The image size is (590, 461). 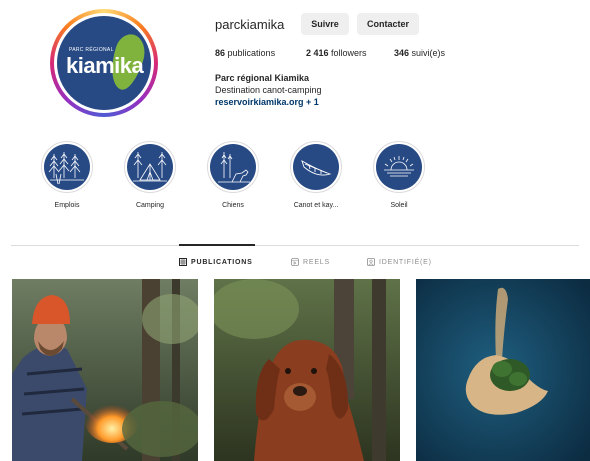 I want to click on tent-icon, so click(x=150, y=167).